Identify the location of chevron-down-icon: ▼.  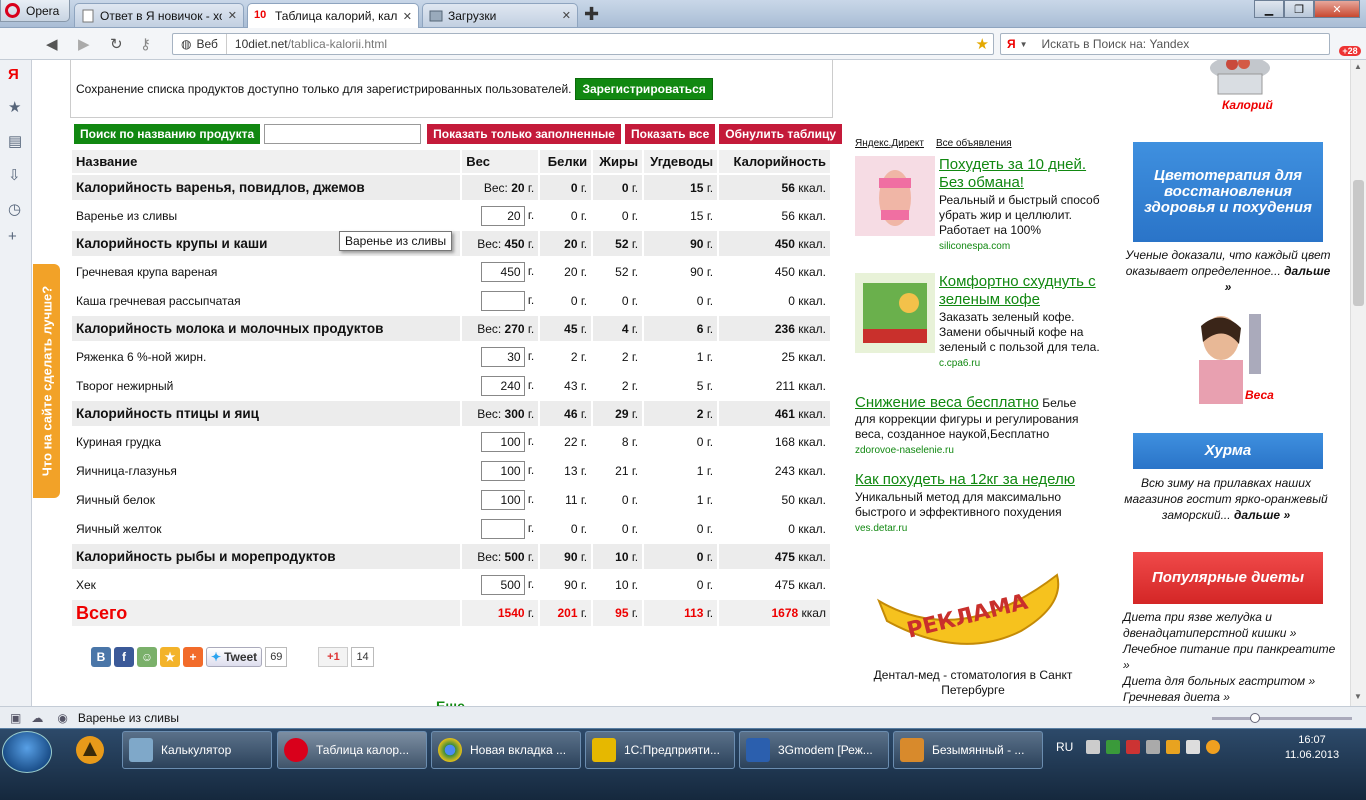
(1024, 44).